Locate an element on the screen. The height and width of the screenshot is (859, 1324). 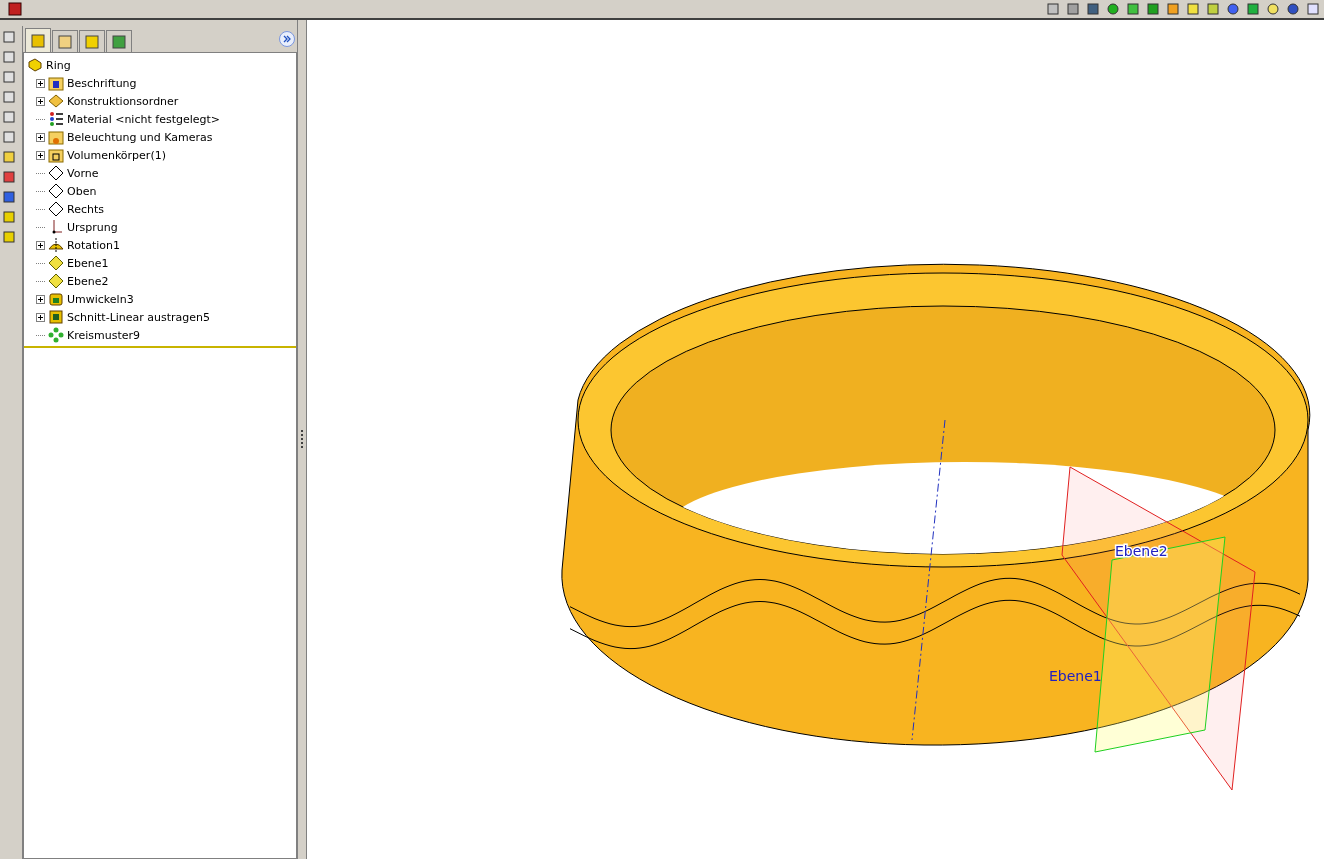
tree-item: Ring is located at coordinates (58, 65).